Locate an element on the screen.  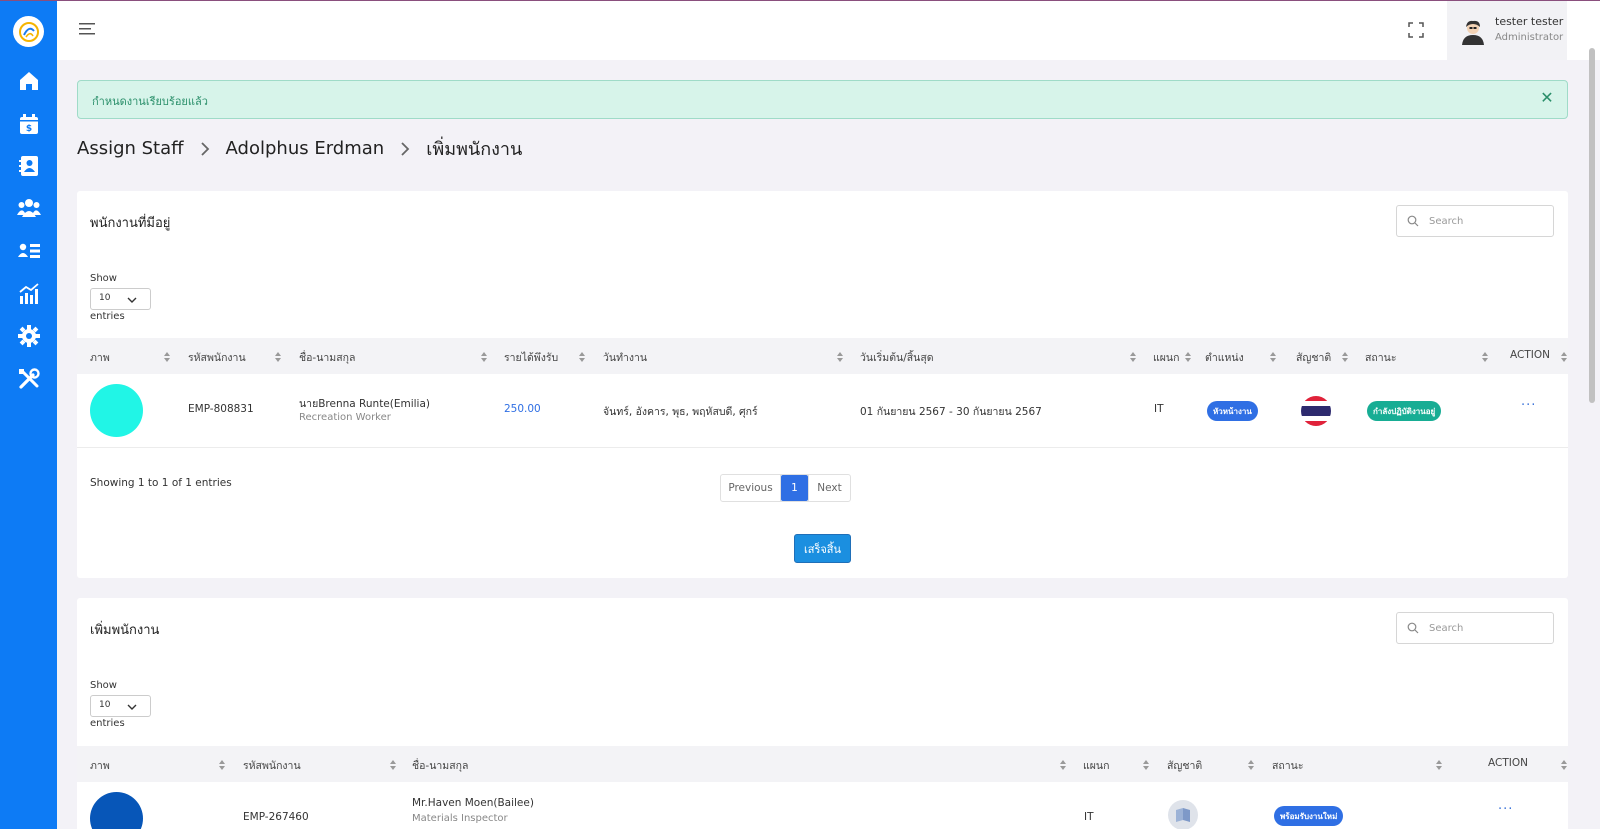
finish-button: เสร็จสิ้น is located at coordinates (822, 548).